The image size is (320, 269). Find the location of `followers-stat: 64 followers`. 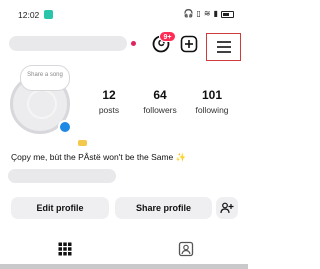

followers-stat: 64 followers is located at coordinates (160, 101).